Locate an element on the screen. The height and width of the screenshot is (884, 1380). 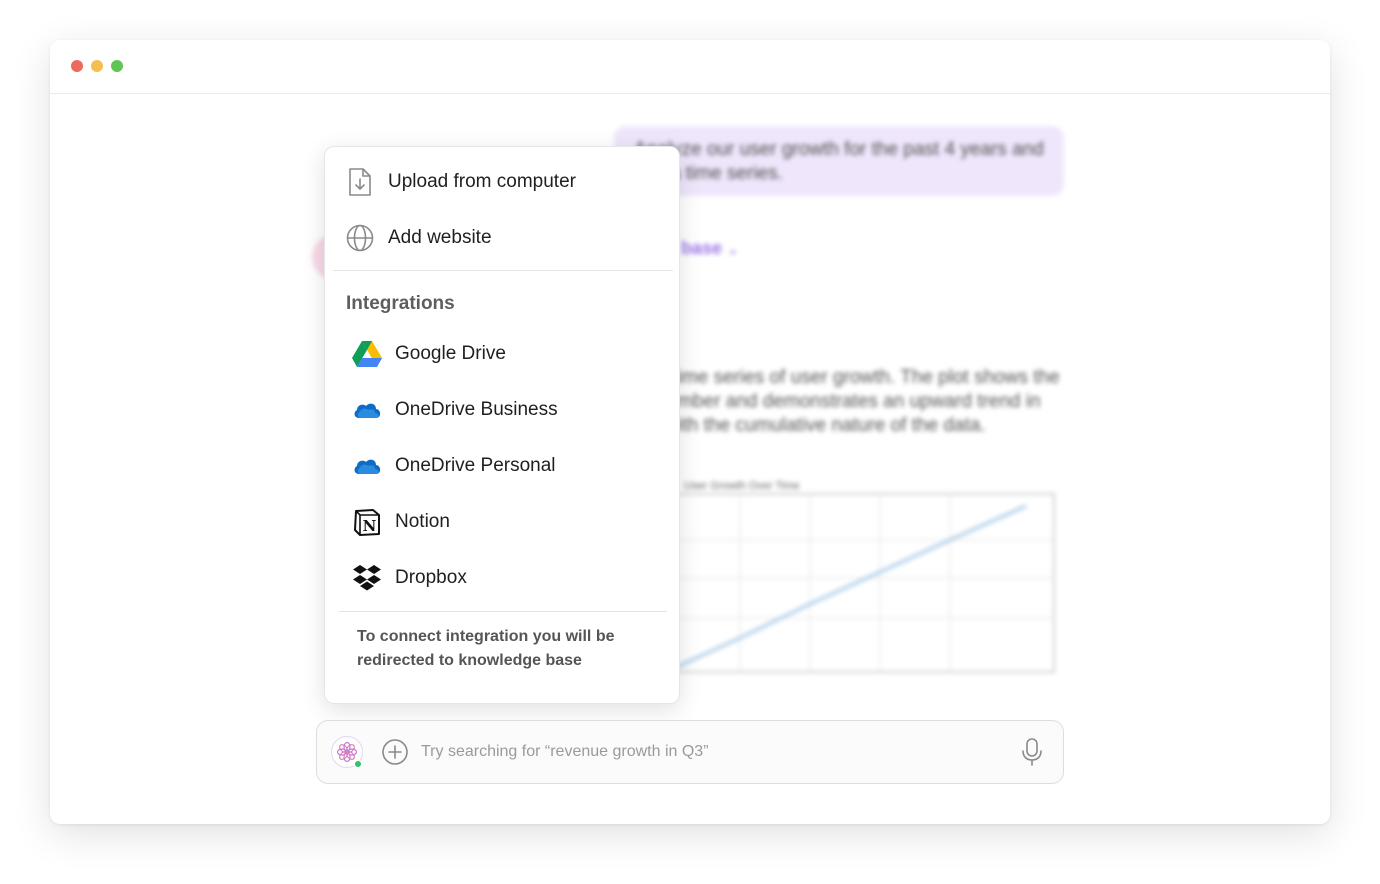
google-drive-icon is located at coordinates (367, 354).